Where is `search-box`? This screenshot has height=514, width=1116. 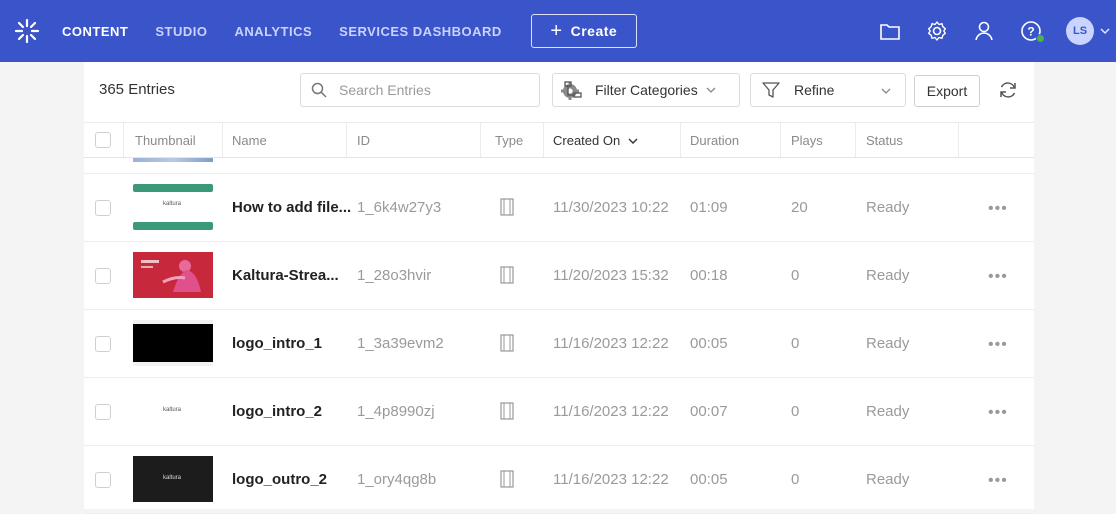 search-box is located at coordinates (439, 90).